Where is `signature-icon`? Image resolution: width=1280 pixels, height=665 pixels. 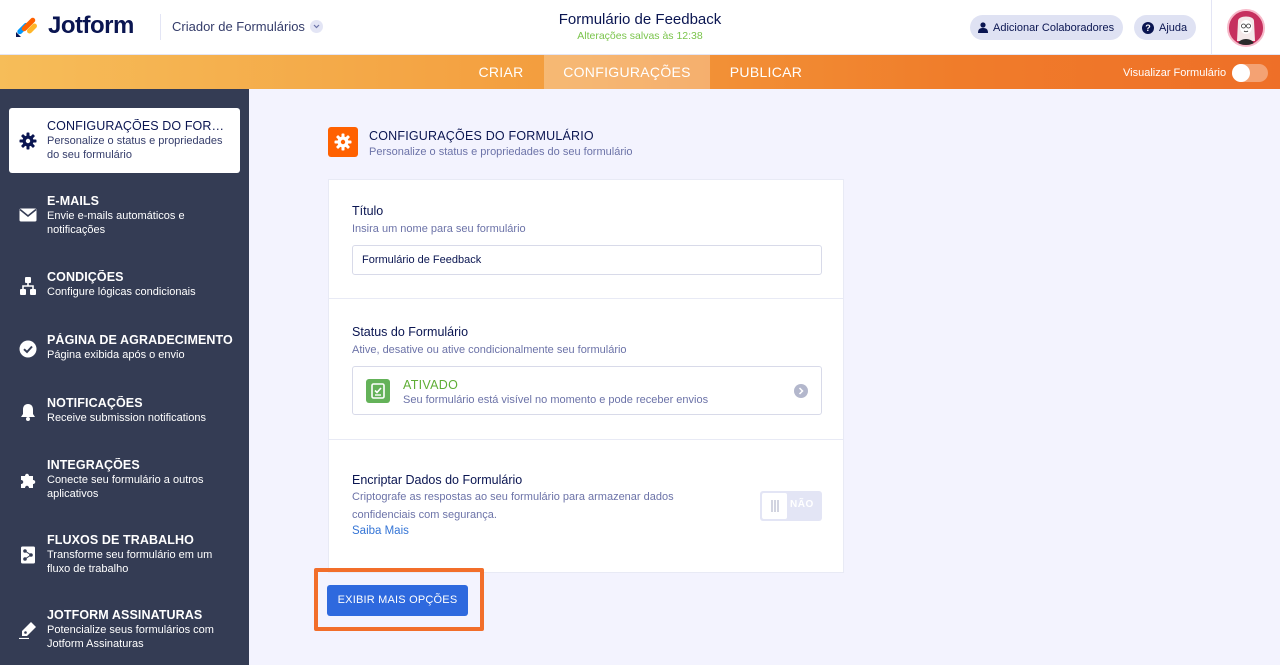 signature-icon is located at coordinates (28, 630).